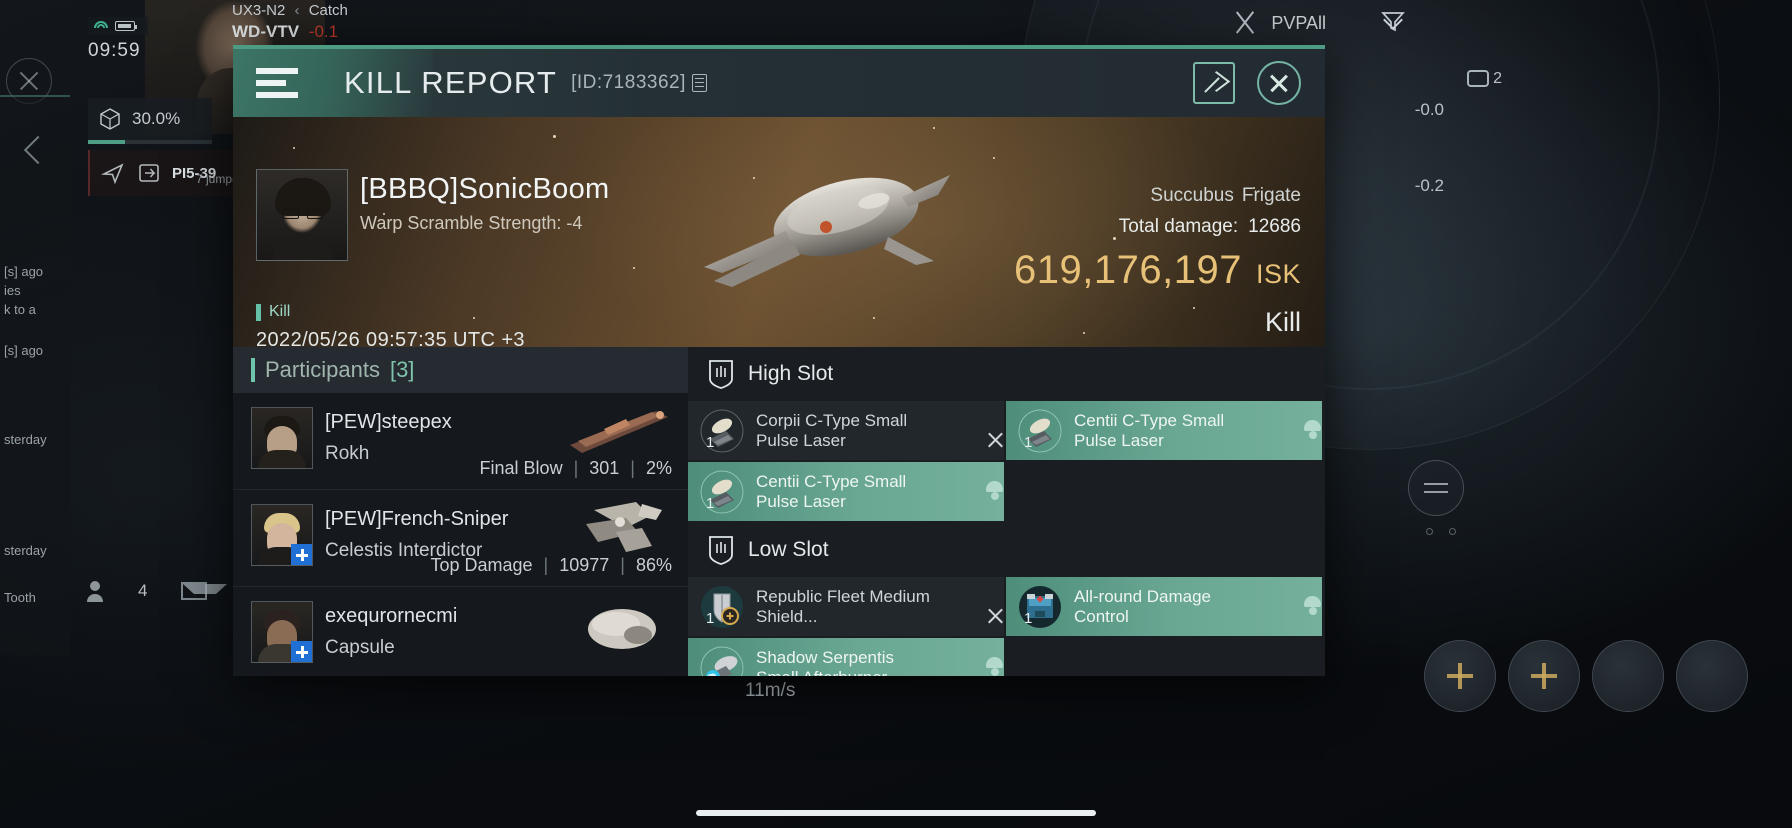 The width and height of the screenshot is (1792, 828). What do you see at coordinates (1128, 270) in the screenshot?
I see `isk-amount: 619,176,197` at bounding box center [1128, 270].